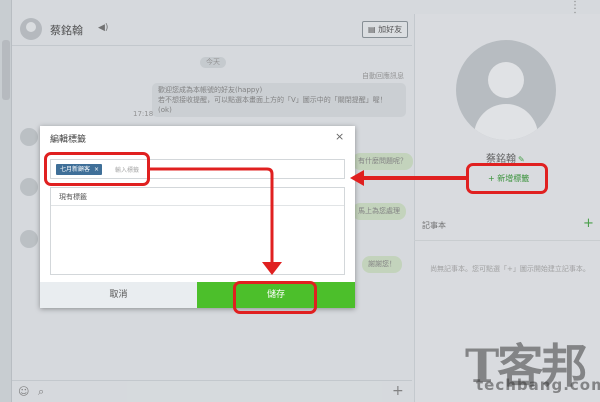 This screenshot has width=600, height=402. Describe the element at coordinates (212, 214) in the screenshot. I see `arrow-to-save` at that location.